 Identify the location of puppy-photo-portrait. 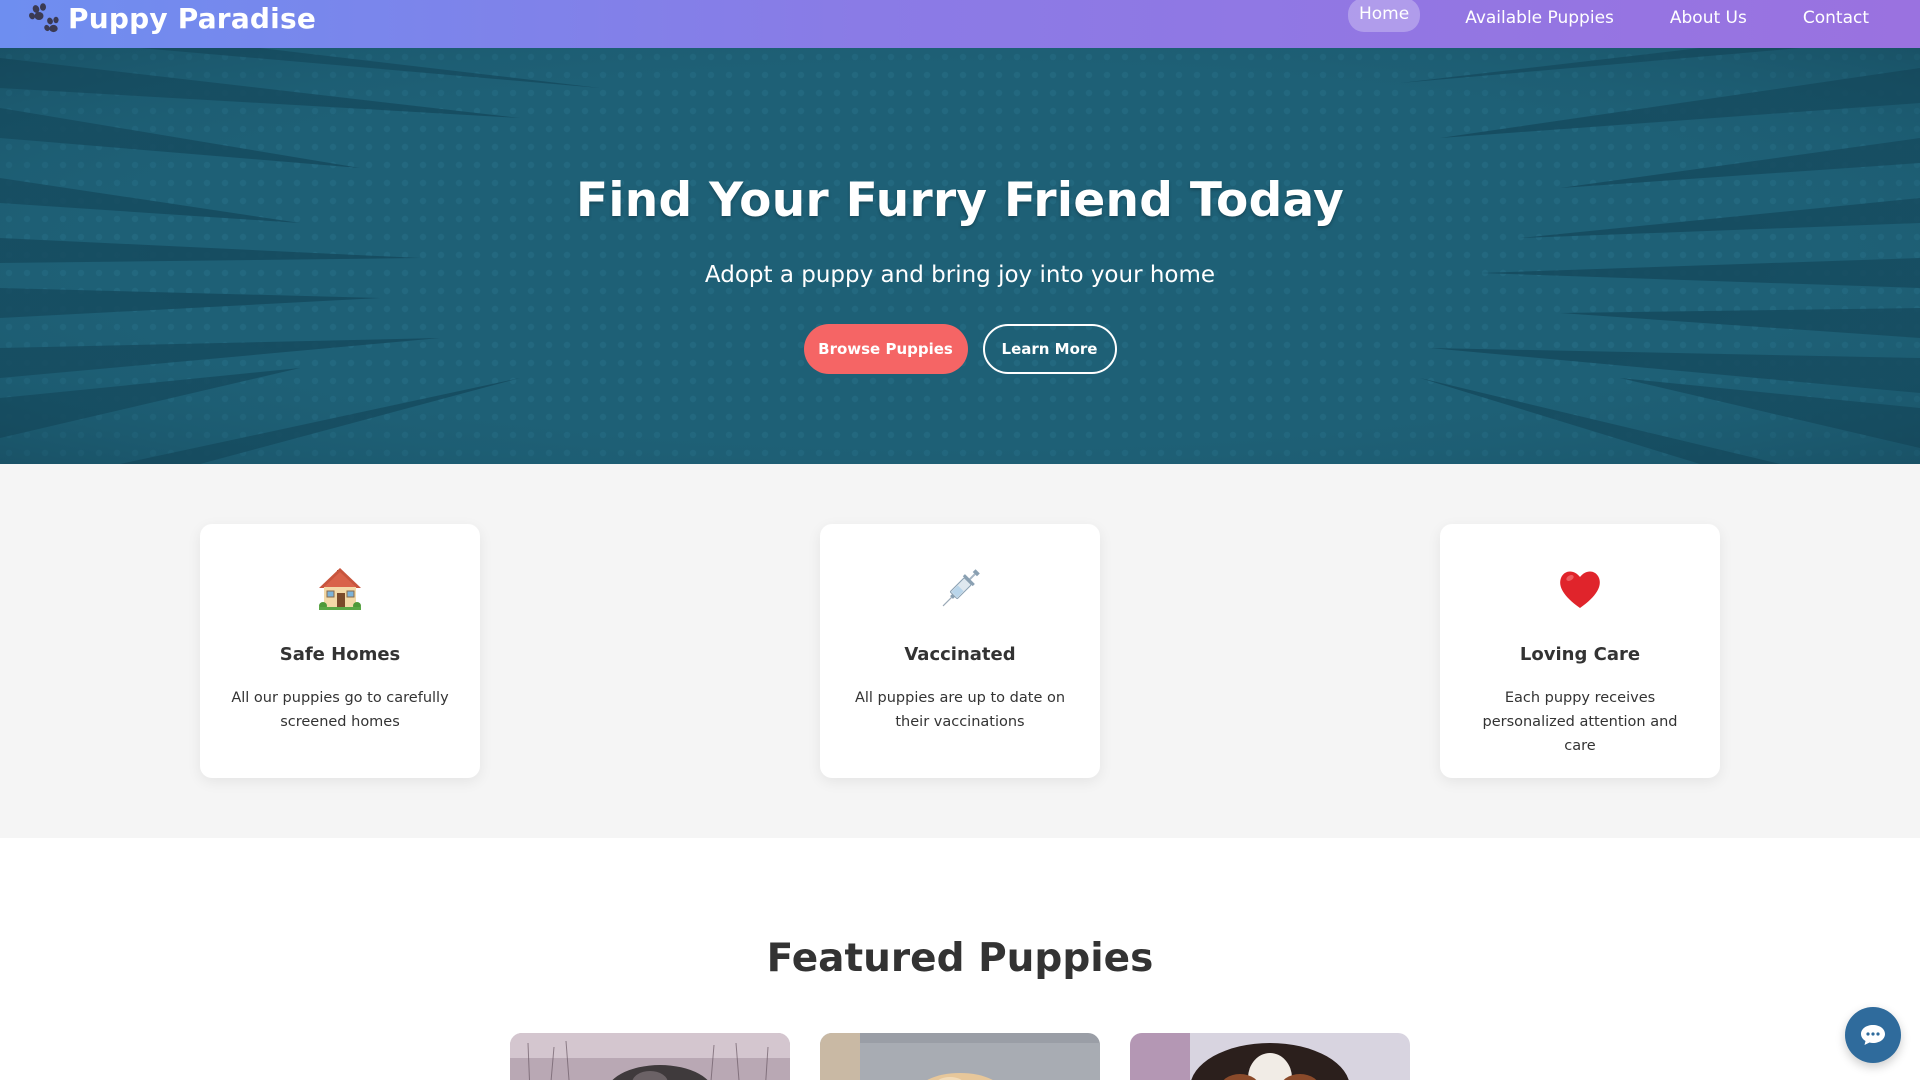
(1270, 1056).